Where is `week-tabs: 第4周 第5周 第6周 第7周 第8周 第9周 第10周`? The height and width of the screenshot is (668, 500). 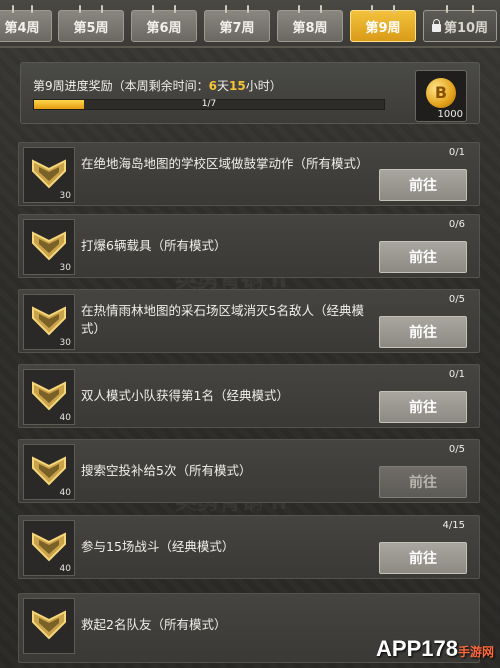 week-tabs: 第4周 第5周 第6周 第7周 第8周 第9周 第10周 is located at coordinates (250, 24).